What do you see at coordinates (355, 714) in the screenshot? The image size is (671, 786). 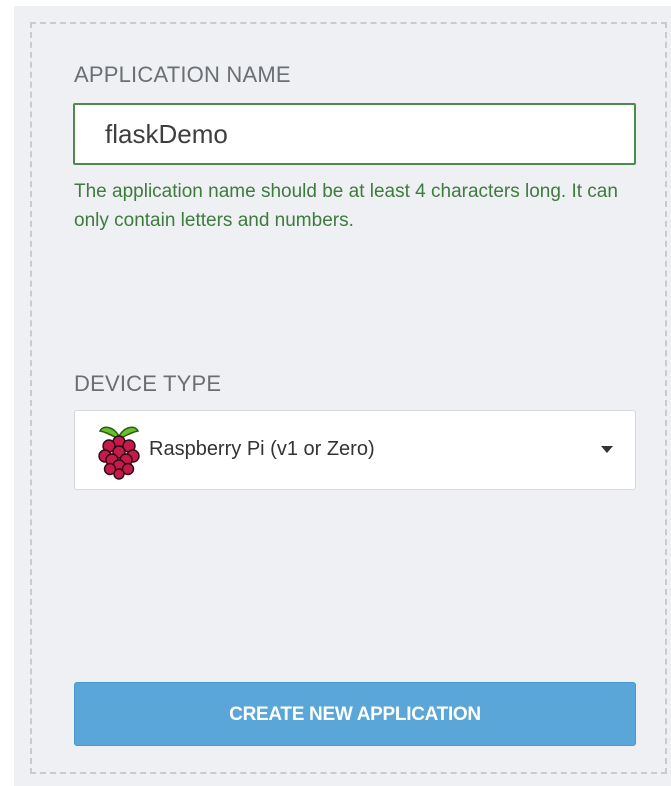 I see `create-new-application-button: CREATE NEW APPLICATION` at bounding box center [355, 714].